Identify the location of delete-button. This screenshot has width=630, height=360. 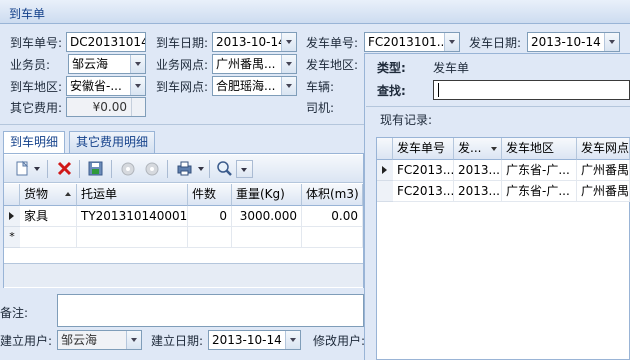
(65, 169).